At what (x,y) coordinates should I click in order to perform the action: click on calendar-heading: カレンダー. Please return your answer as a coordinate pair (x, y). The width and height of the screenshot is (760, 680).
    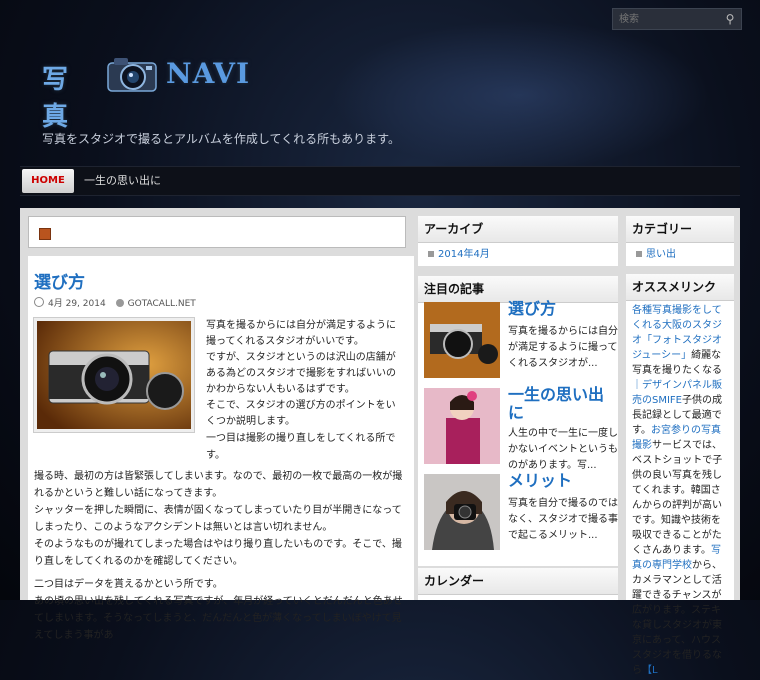
    Looking at the image, I should click on (518, 581).